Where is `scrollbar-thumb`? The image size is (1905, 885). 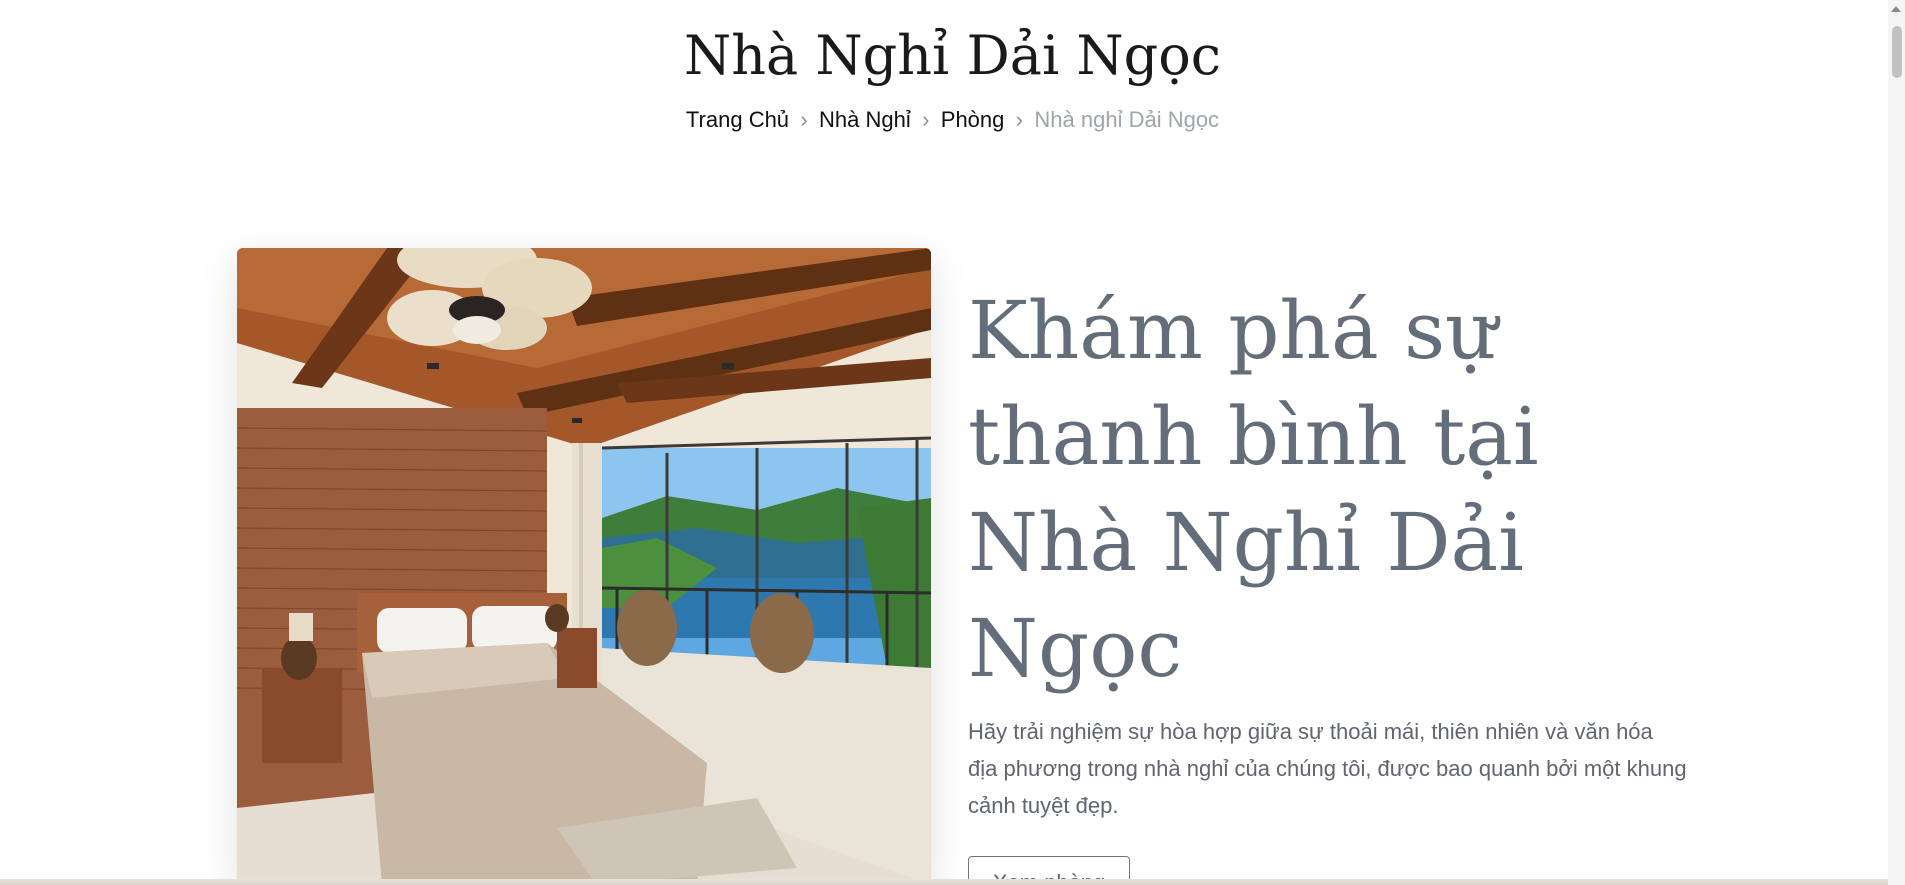
scrollbar-thumb is located at coordinates (1897, 52).